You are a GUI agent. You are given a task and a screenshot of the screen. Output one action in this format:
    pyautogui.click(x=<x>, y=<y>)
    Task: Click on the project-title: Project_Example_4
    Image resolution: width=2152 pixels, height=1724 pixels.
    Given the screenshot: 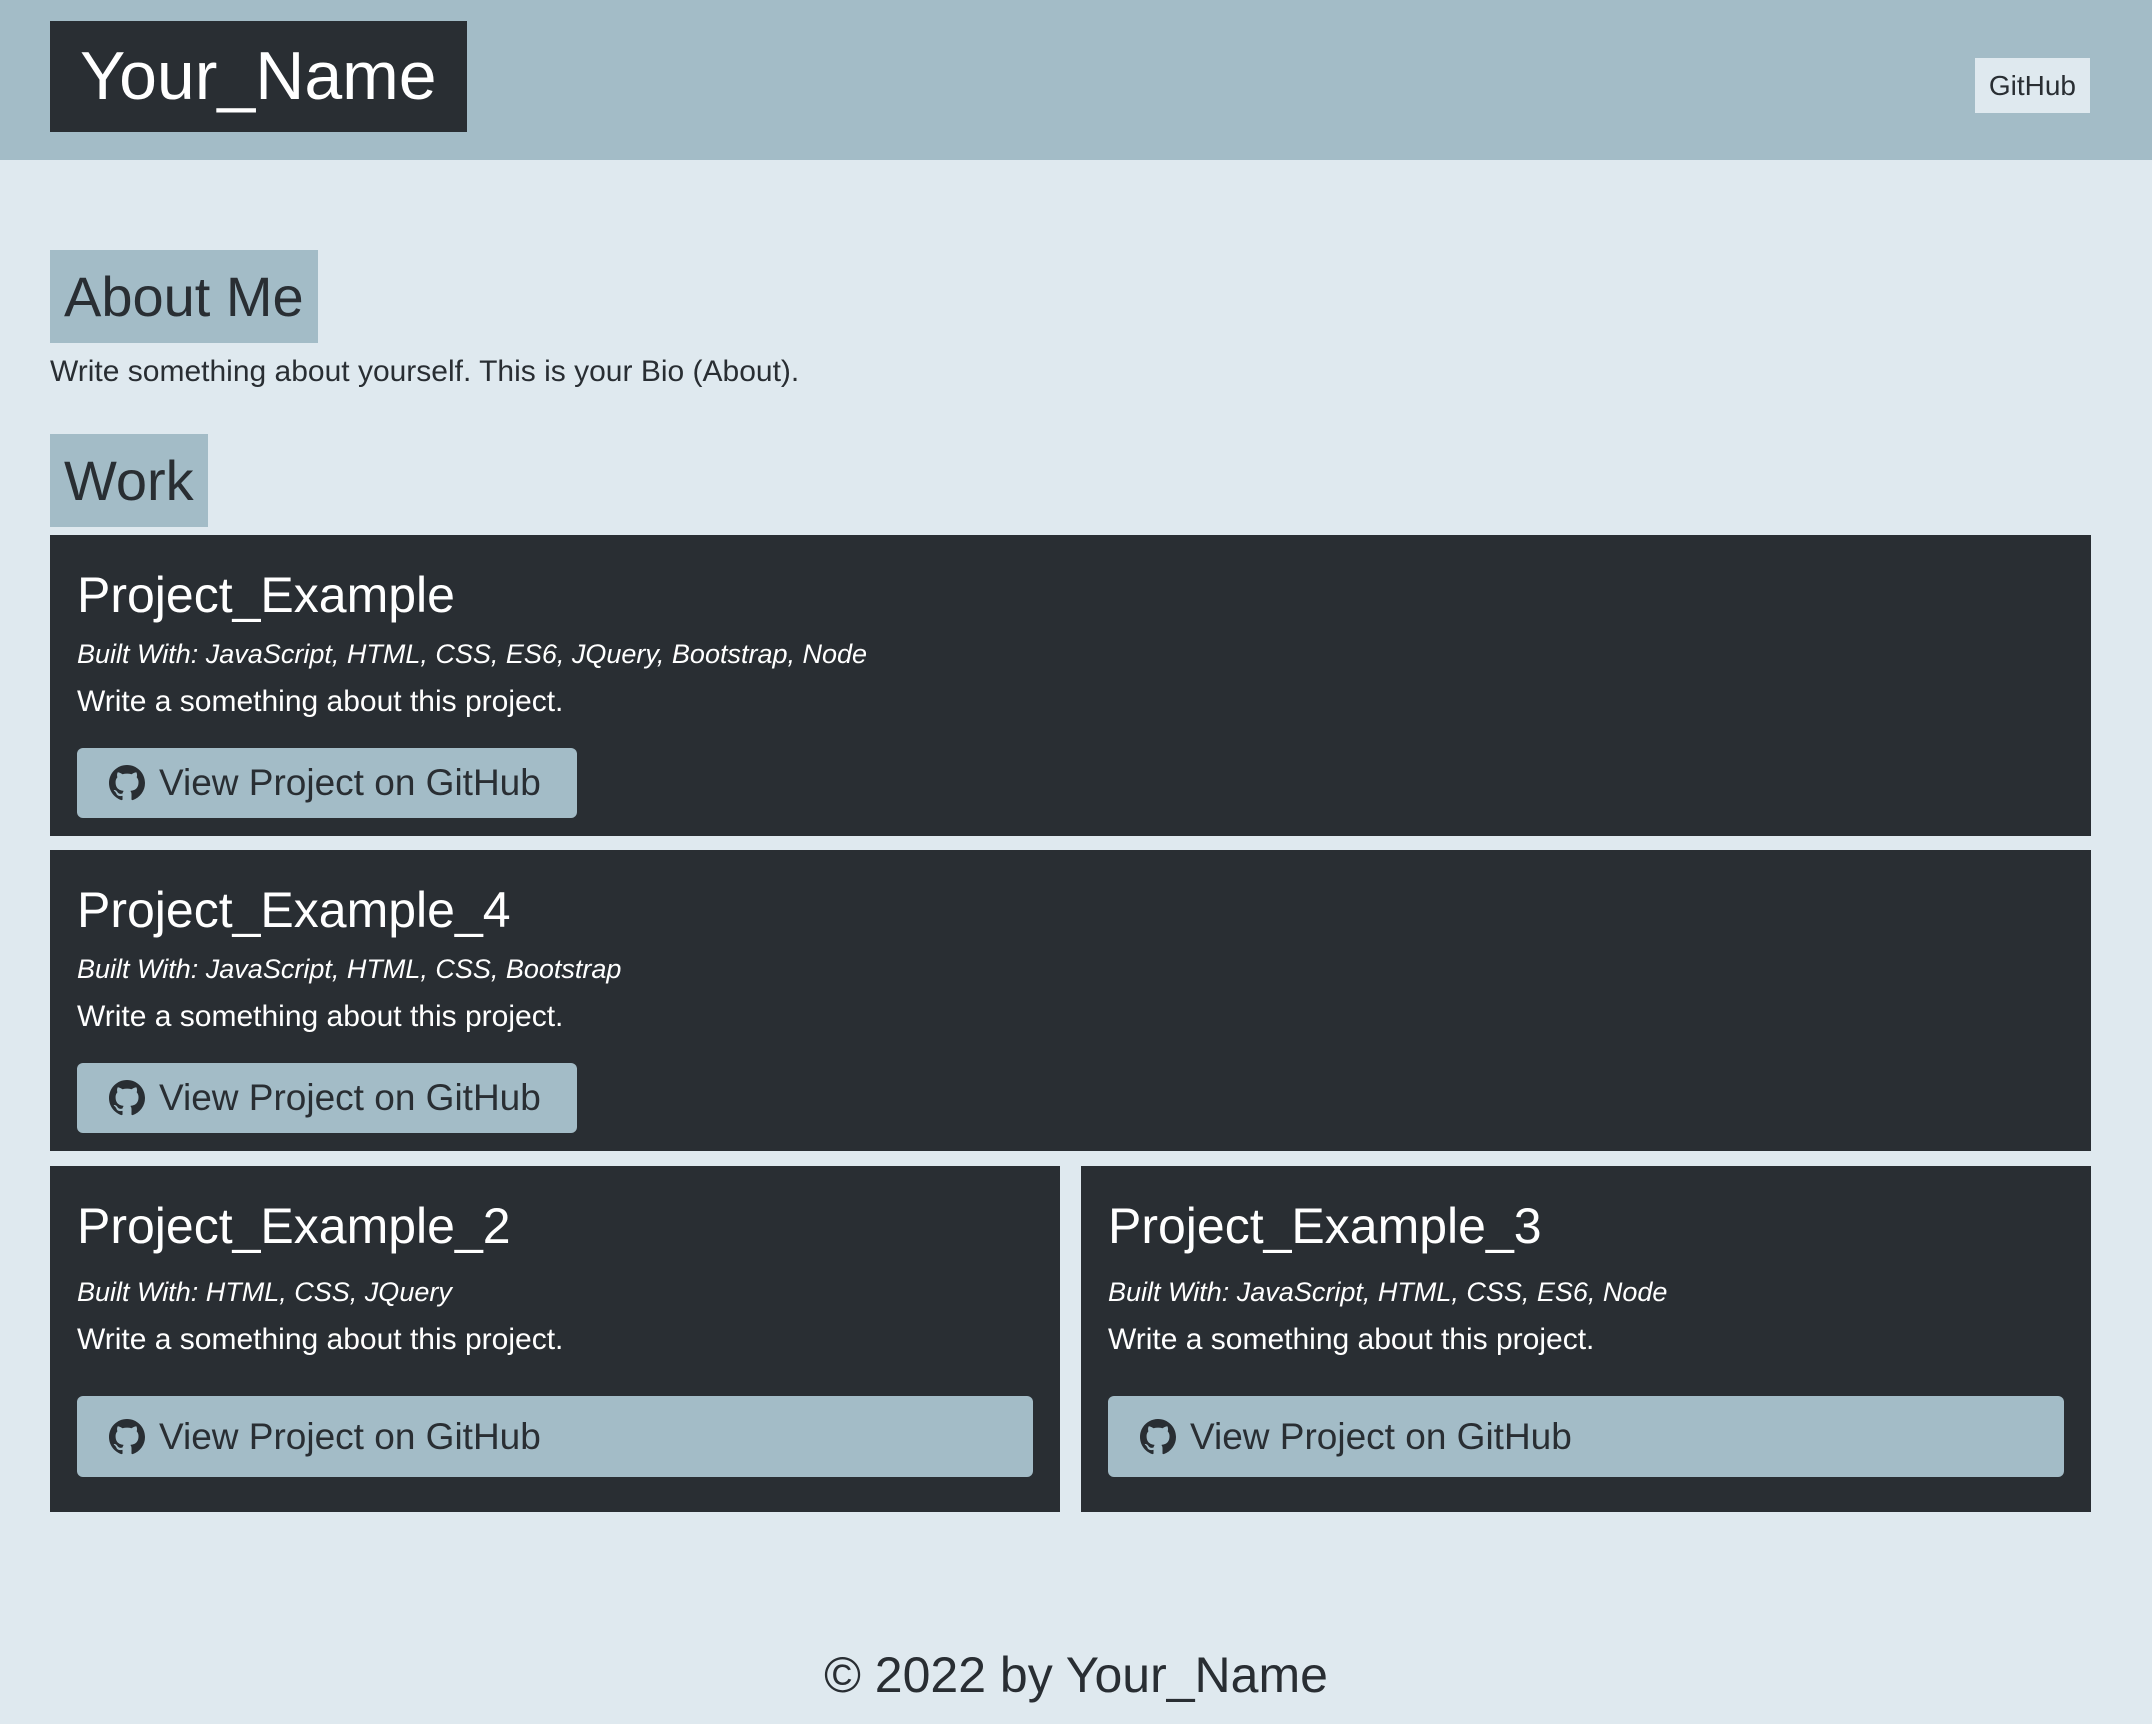 What is the action you would take?
    pyautogui.click(x=294, y=910)
    